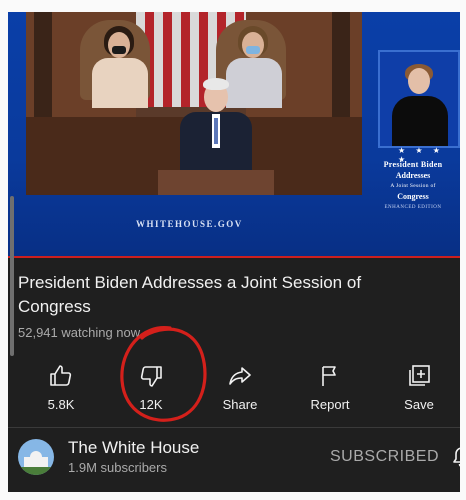 This screenshot has width=466, height=500. I want to click on share-button: Share, so click(240, 388).